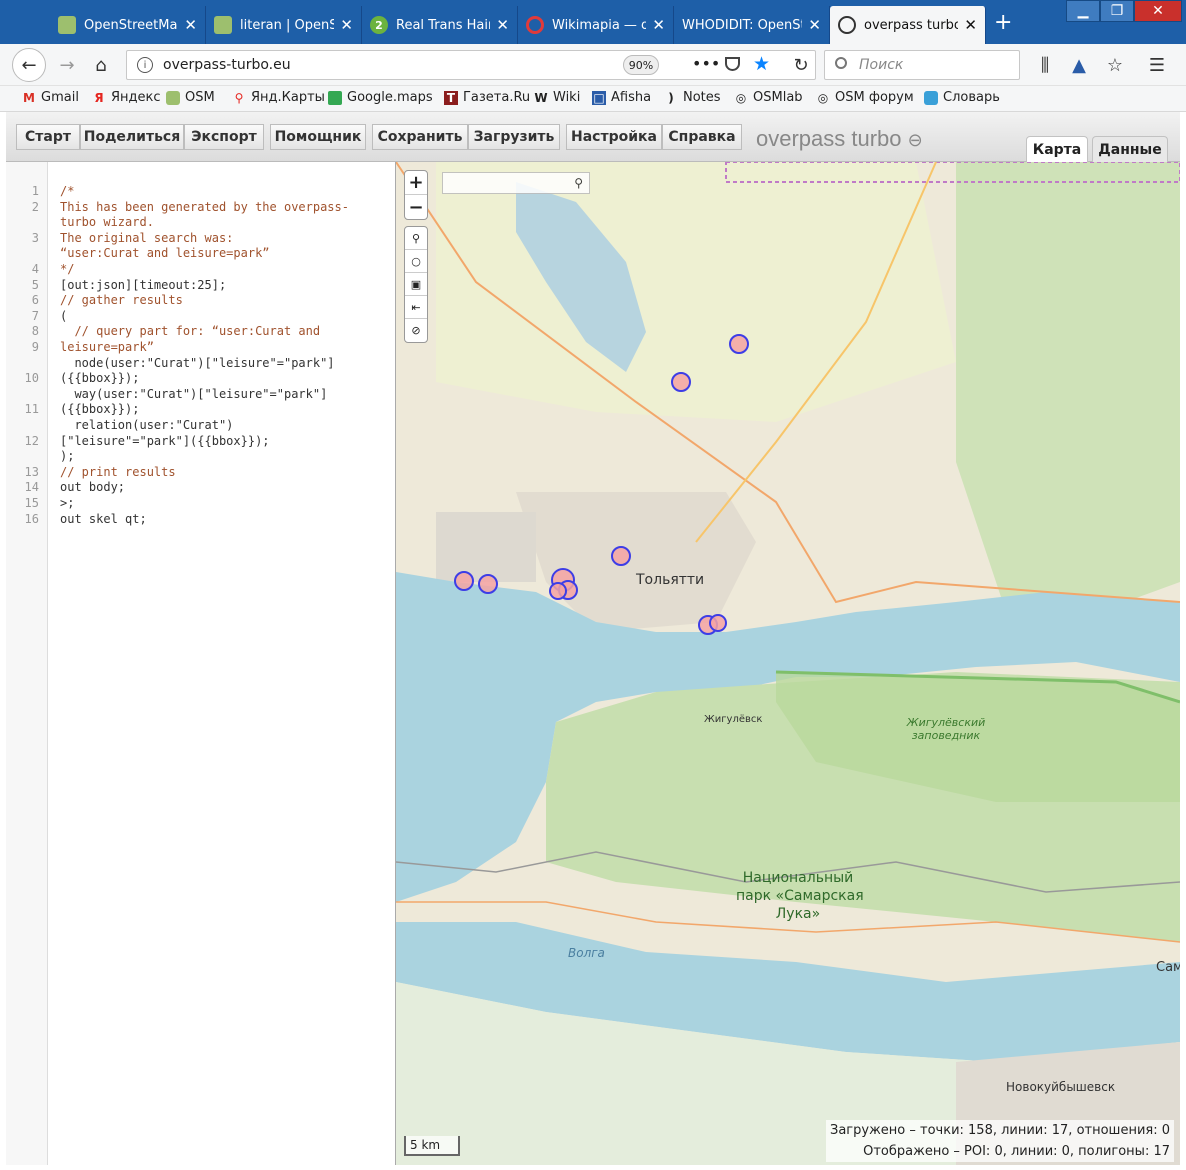 The image size is (1186, 1170). What do you see at coordinates (641, 65) in the screenshot?
I see `zoom-indicator: 90%` at bounding box center [641, 65].